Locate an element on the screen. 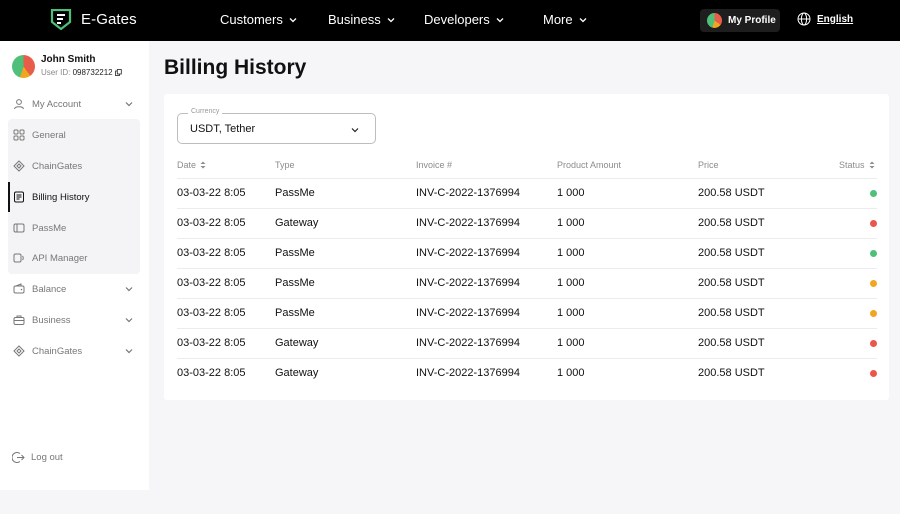  sidebar-item-api-manager: API Manager is located at coordinates (74, 258).